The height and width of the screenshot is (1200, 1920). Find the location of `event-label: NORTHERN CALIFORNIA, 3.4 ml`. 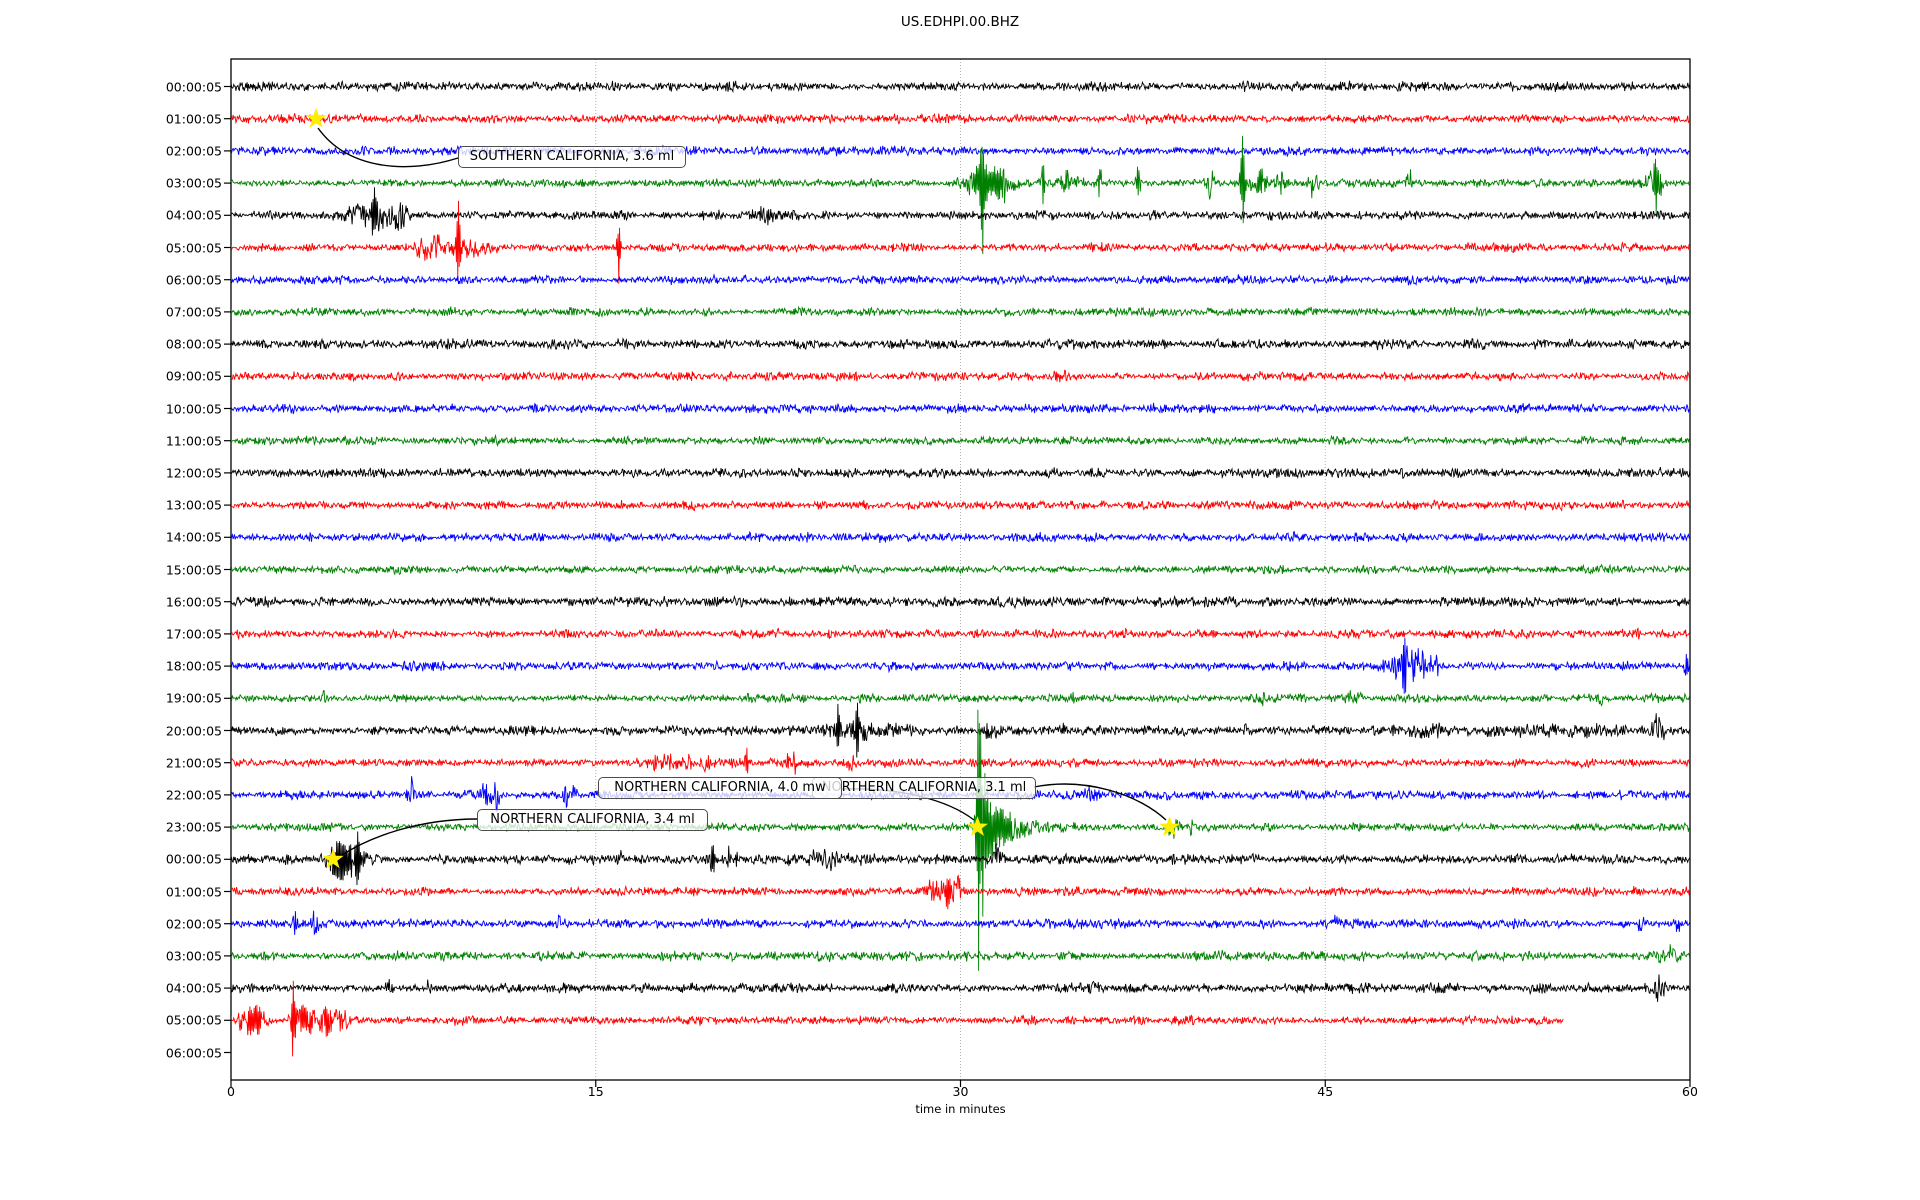

event-label: NORTHERN CALIFORNIA, 3.4 ml is located at coordinates (592, 820).